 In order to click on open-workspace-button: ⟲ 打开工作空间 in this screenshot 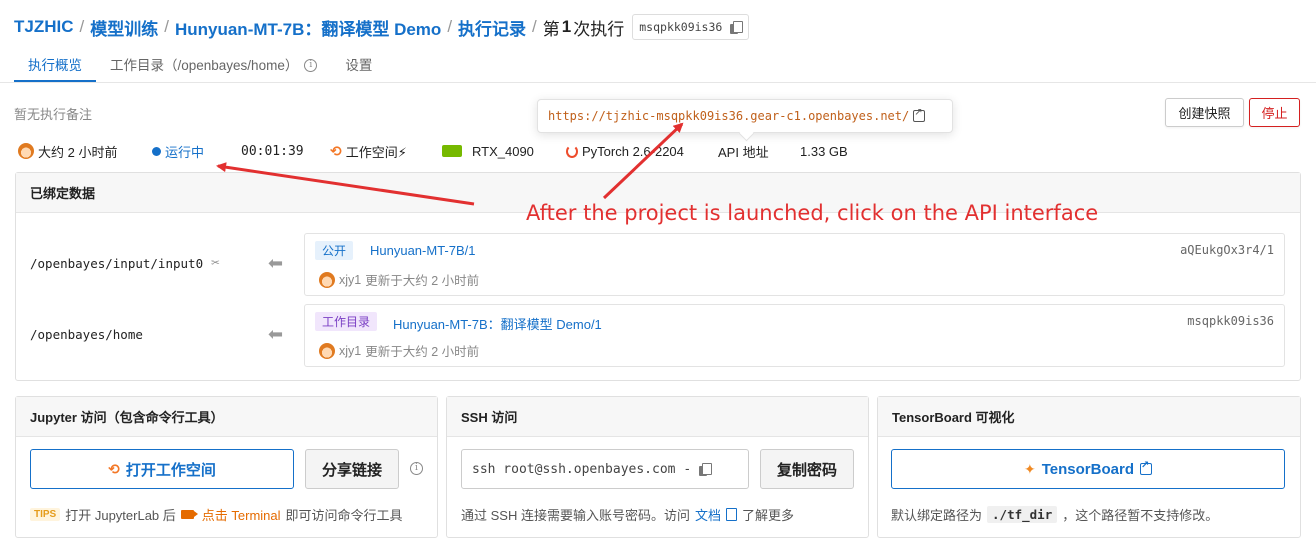, I will do `click(162, 469)`.